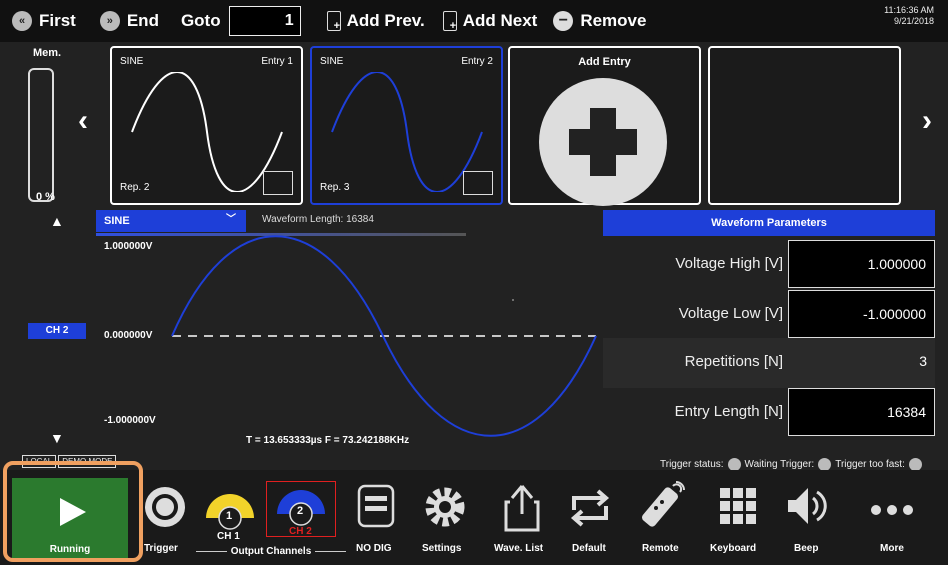  What do you see at coordinates (109, 21) in the screenshot?
I see `fast-forward-icon: »` at bounding box center [109, 21].